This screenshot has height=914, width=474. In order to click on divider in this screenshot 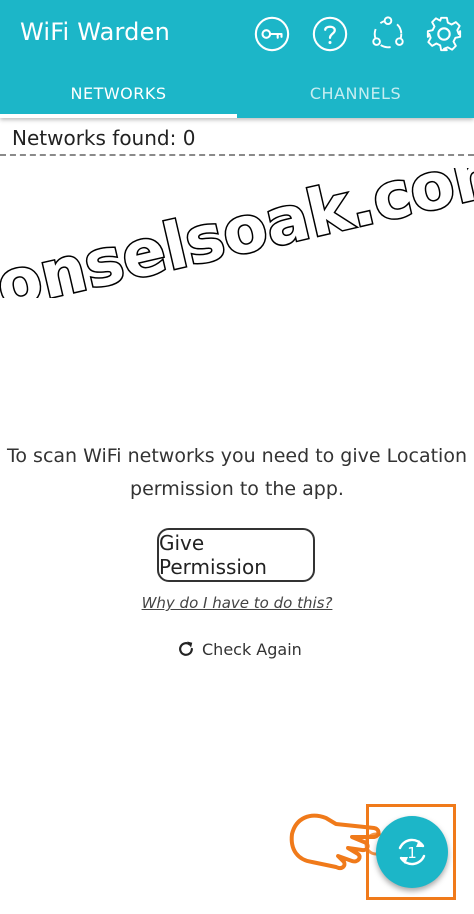, I will do `click(237, 155)`.